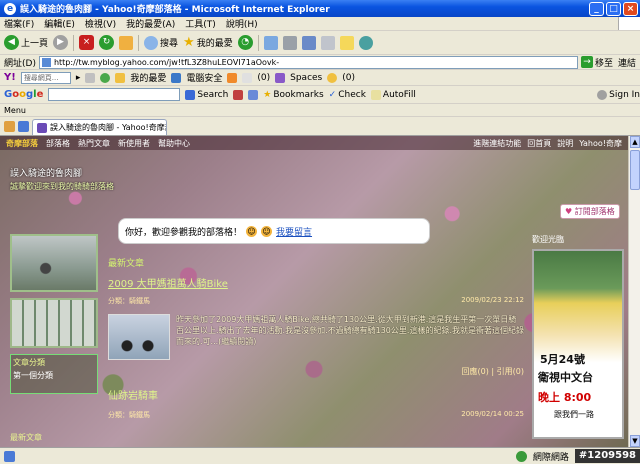 The width and height of the screenshot is (640, 464). Describe the element at coordinates (294, 231) in the screenshot. I see `leave-message-link: 我要留言` at that location.